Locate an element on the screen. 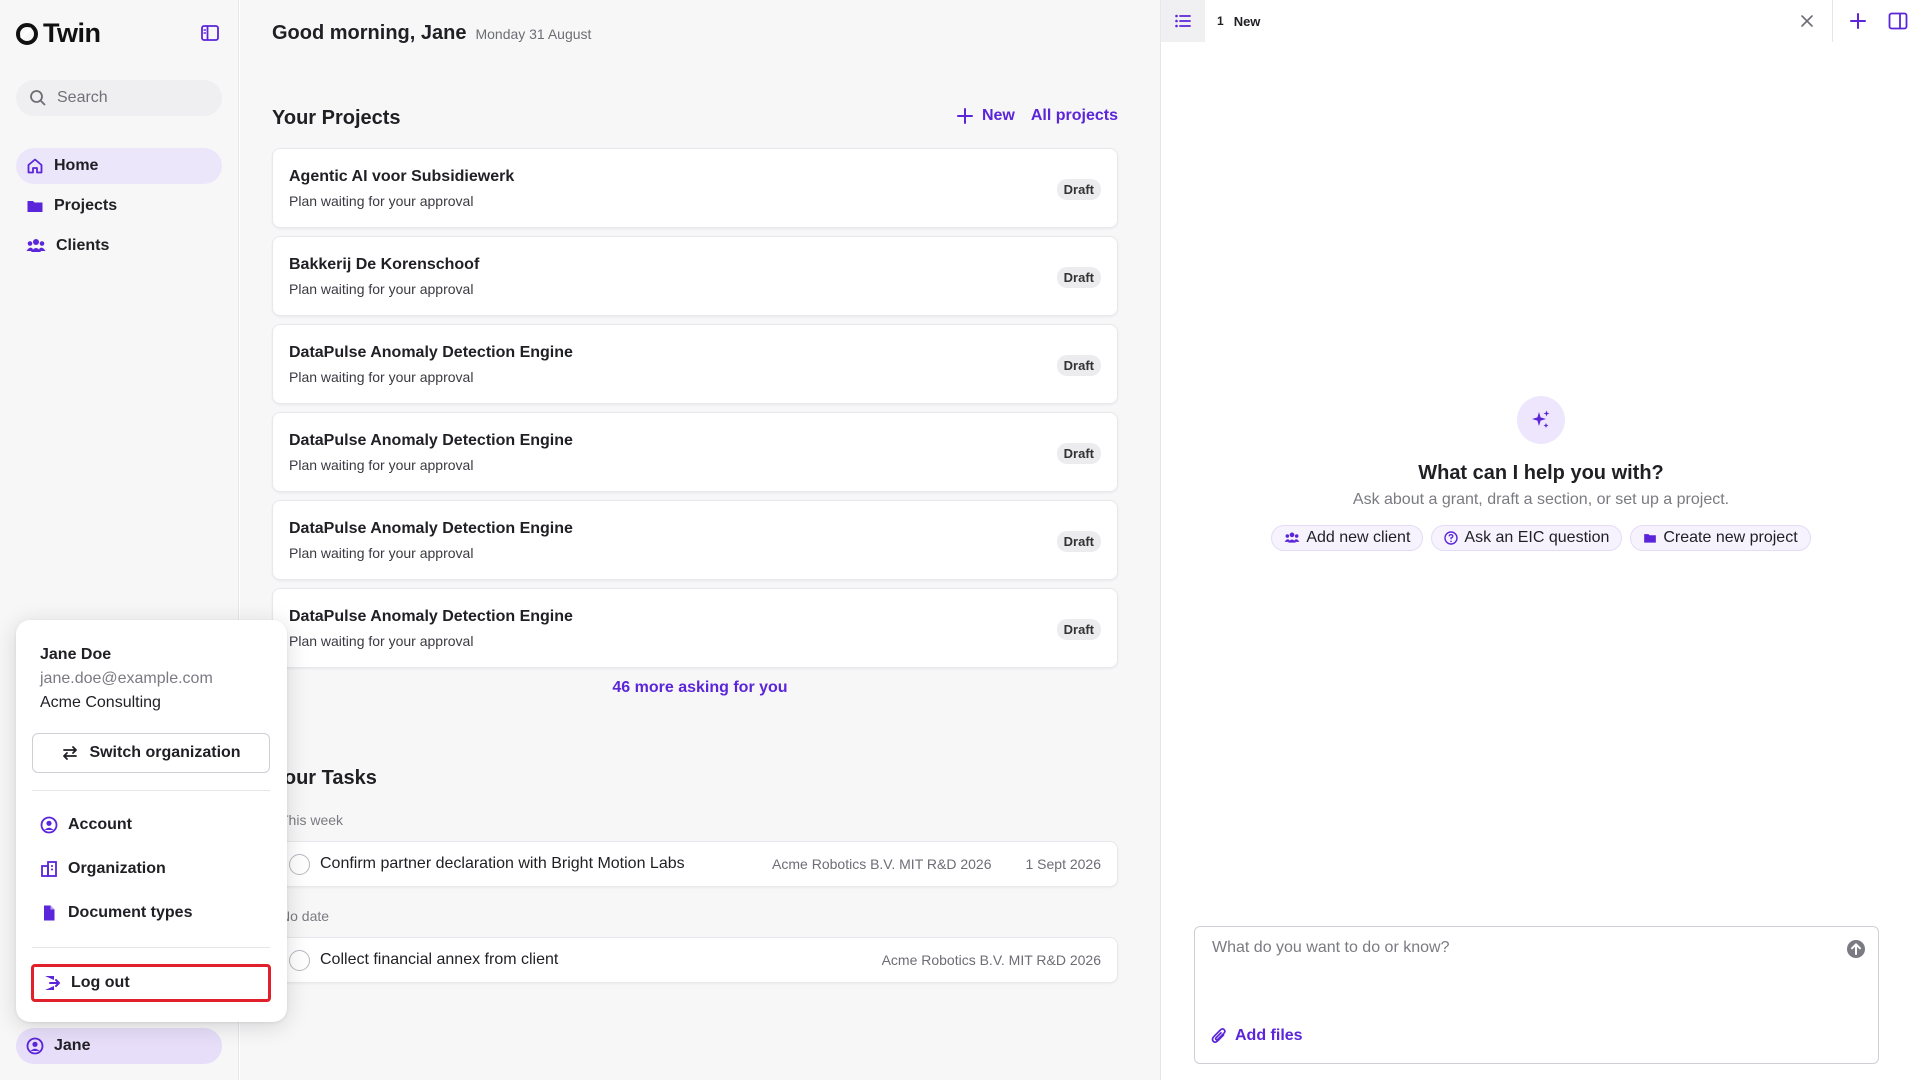  tab-bar-actions is located at coordinates (1852, 21).